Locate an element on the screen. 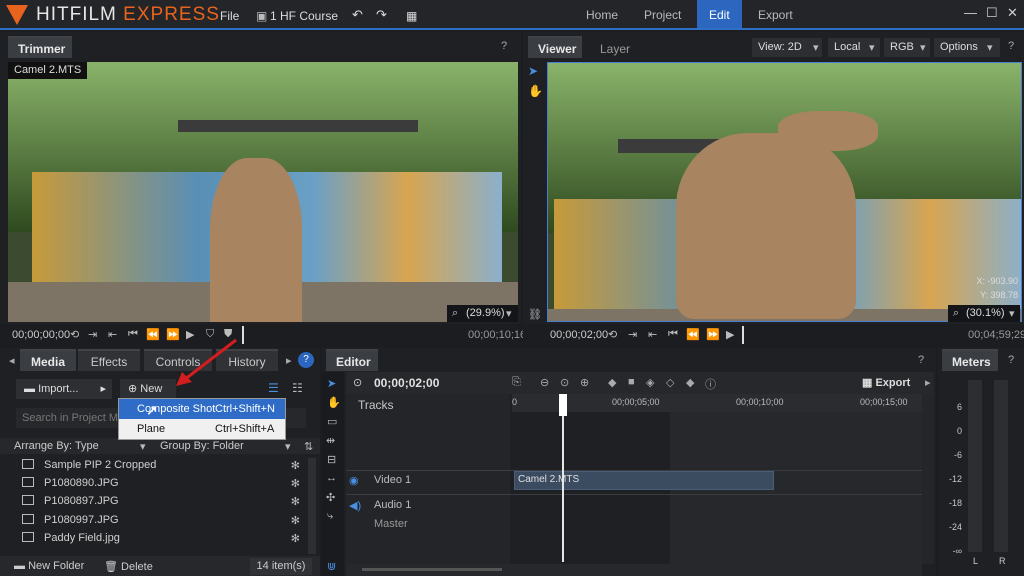  redo-icon: ↷ is located at coordinates (381, 15).